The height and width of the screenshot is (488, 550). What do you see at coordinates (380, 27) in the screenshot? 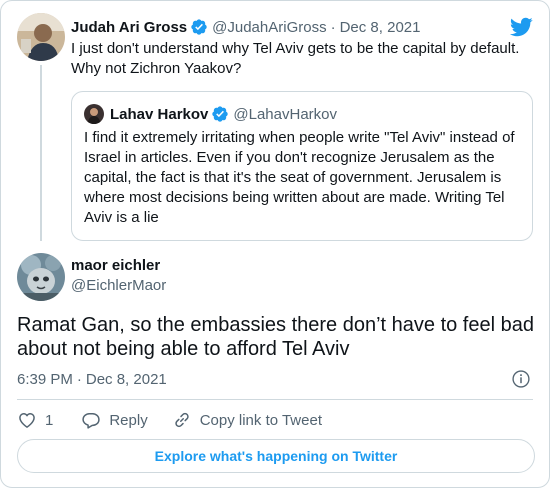
I see `parent-tweet-date: Dec 8, 2021` at bounding box center [380, 27].